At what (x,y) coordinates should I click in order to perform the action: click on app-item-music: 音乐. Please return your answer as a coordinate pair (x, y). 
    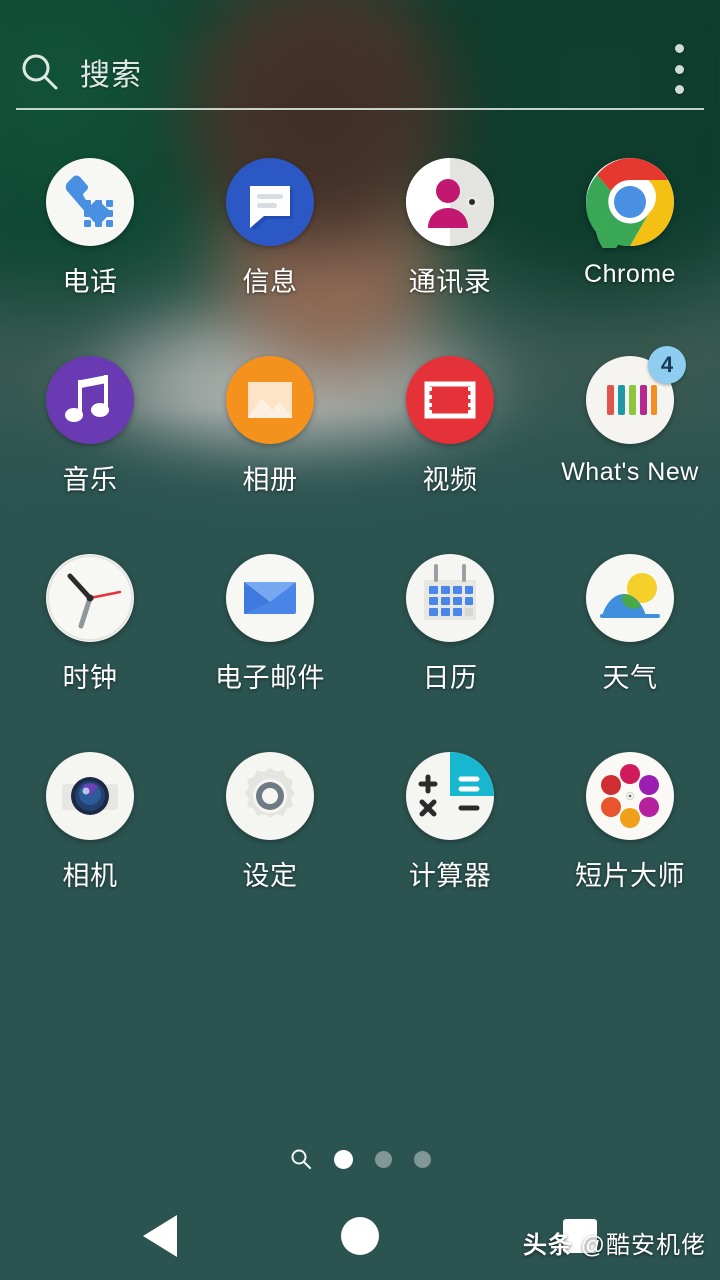
    Looking at the image, I should click on (90, 432).